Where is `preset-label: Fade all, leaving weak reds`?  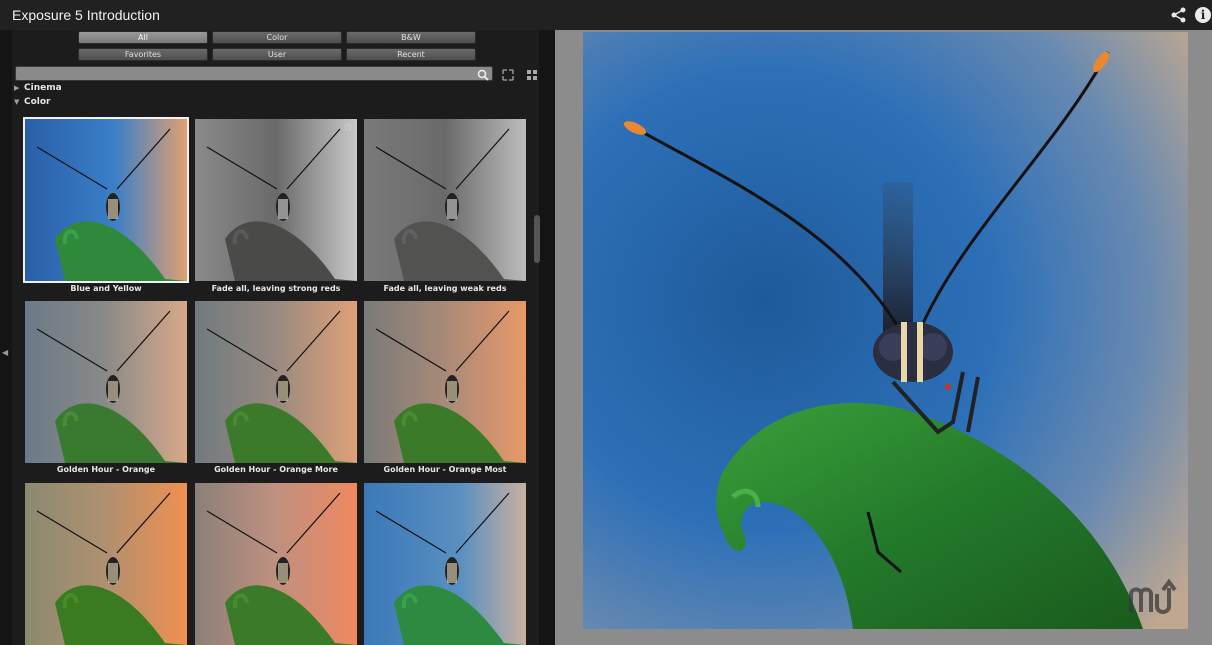
preset-label: Fade all, leaving weak reds is located at coordinates (445, 288).